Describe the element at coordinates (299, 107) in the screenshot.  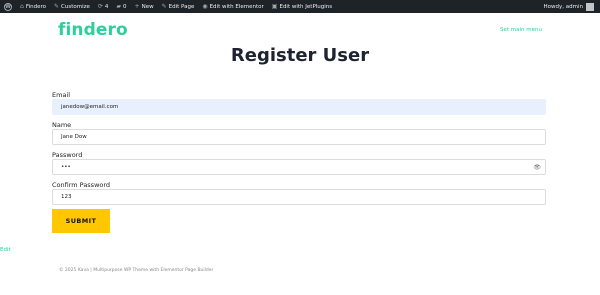
I see `email-field: janedow@email.com` at that location.